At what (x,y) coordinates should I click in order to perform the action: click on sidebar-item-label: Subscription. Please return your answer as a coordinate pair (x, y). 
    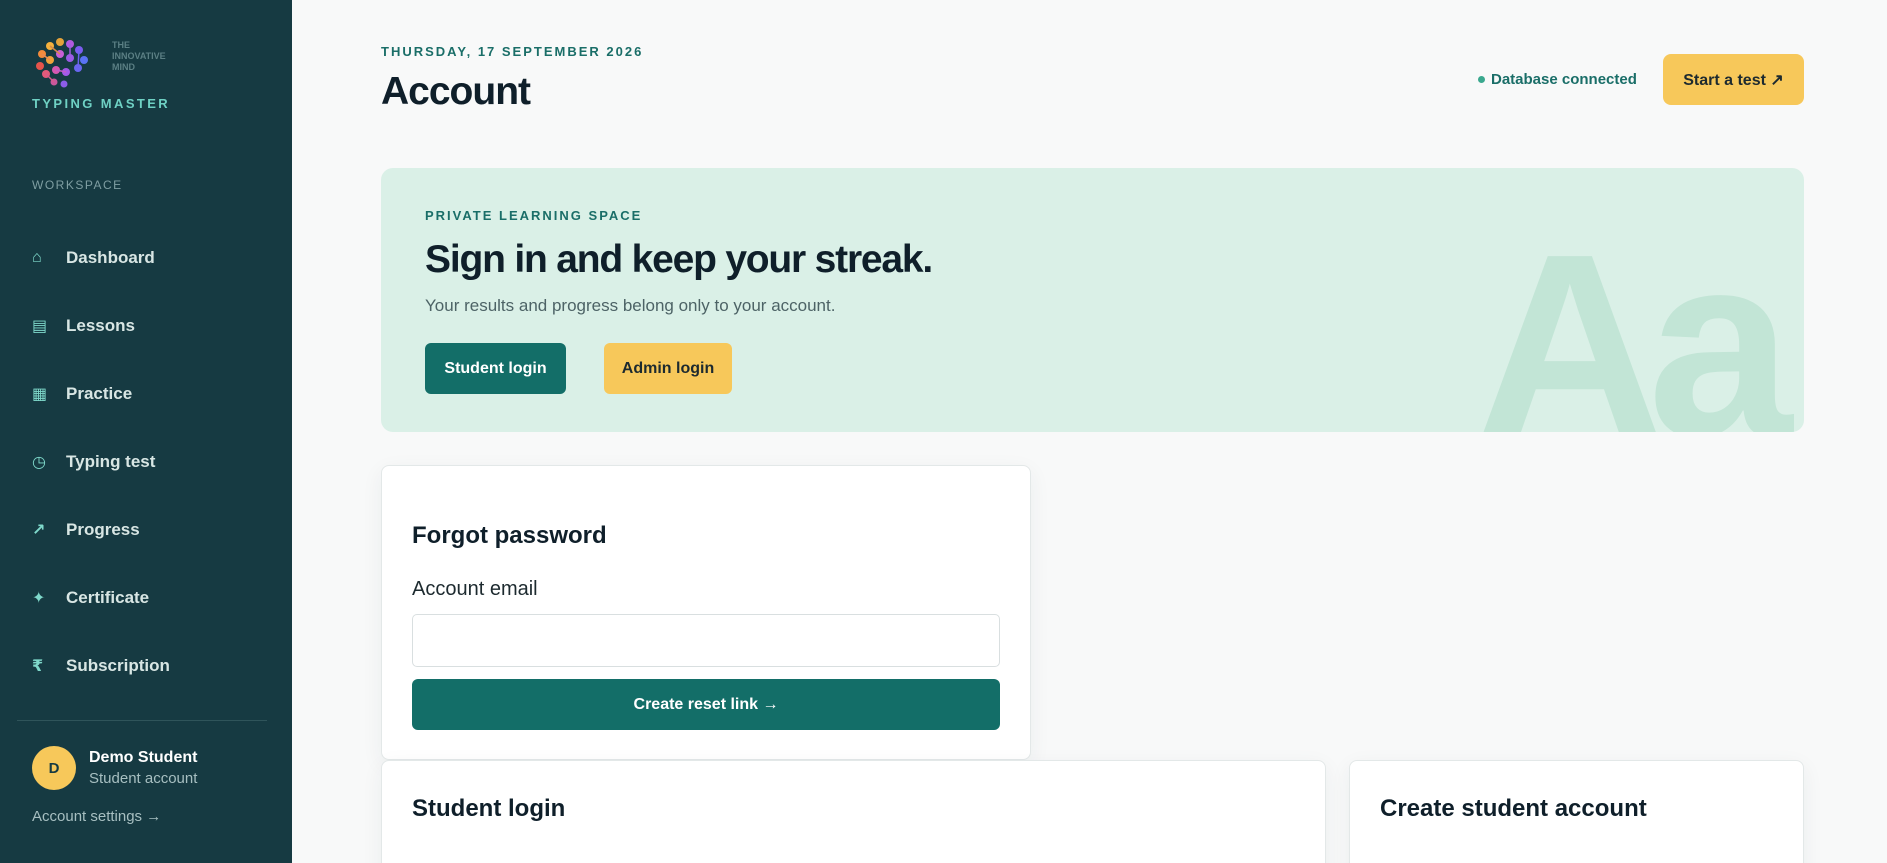
    Looking at the image, I should click on (118, 665).